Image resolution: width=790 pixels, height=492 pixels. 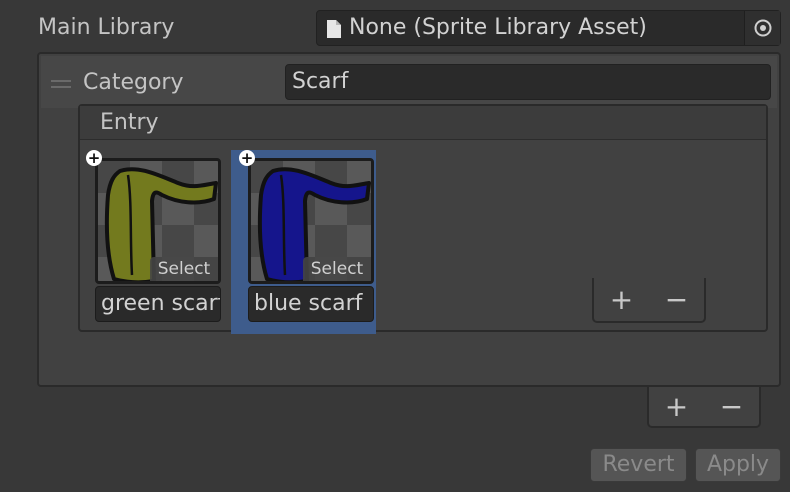 I want to click on revert-button: Revert, so click(x=638, y=465).